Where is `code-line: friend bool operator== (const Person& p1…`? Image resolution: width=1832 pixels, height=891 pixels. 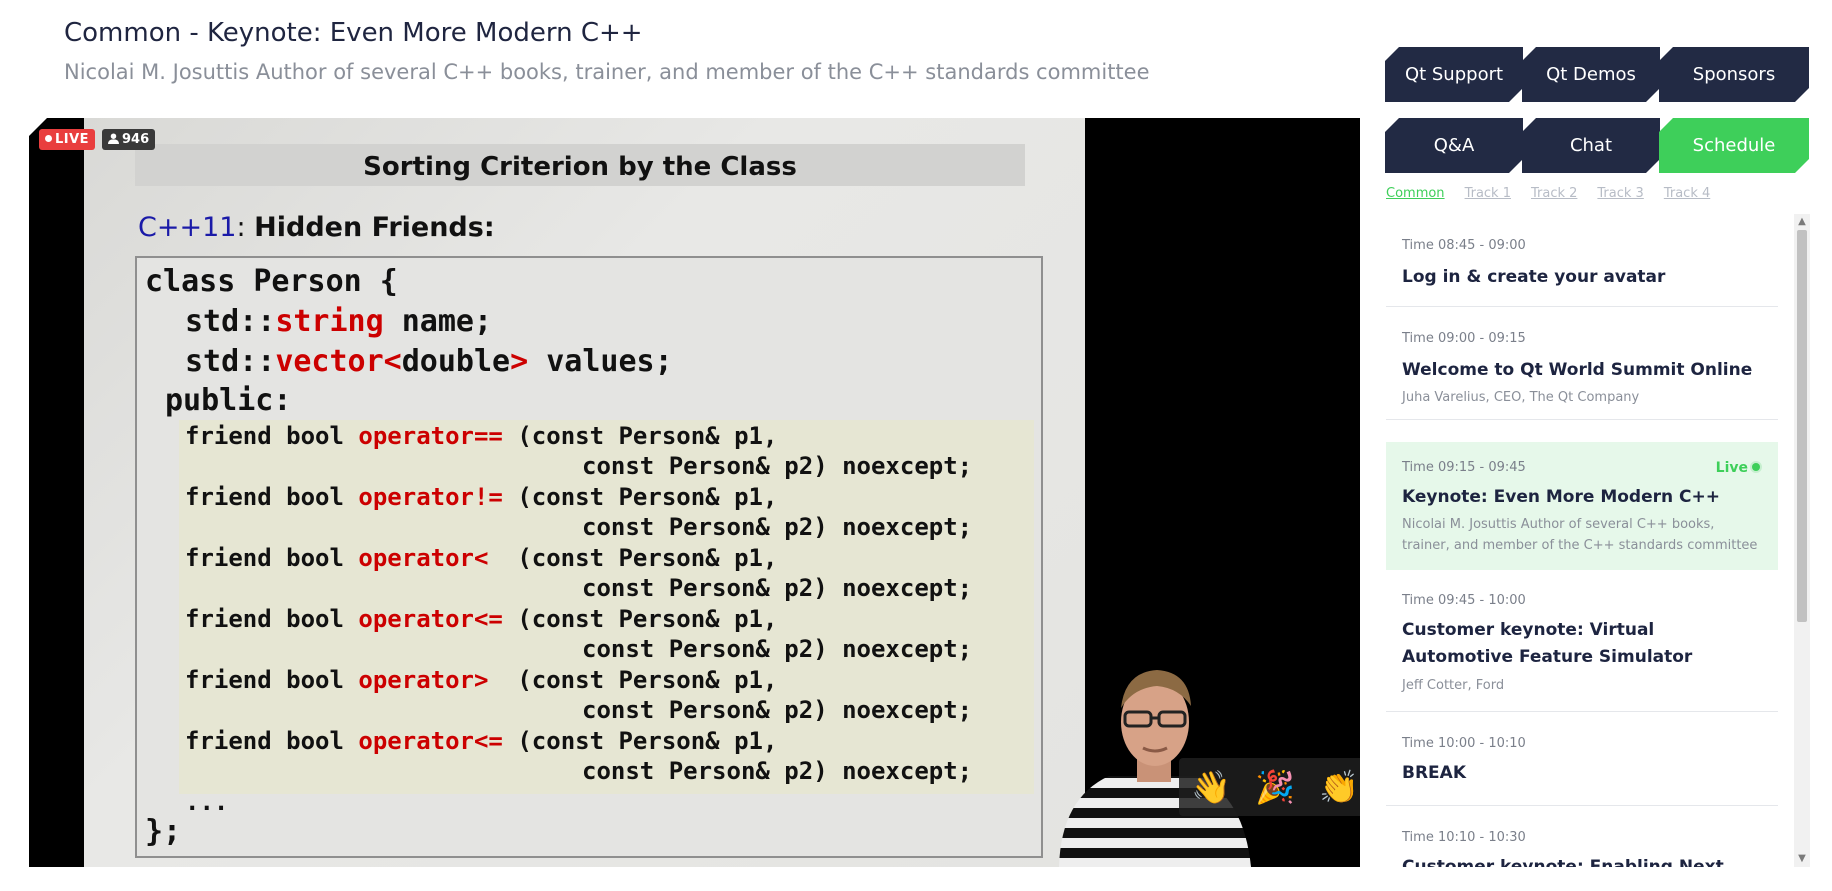
code-line: friend bool operator== (const Person& p1… is located at coordinates (481, 436).